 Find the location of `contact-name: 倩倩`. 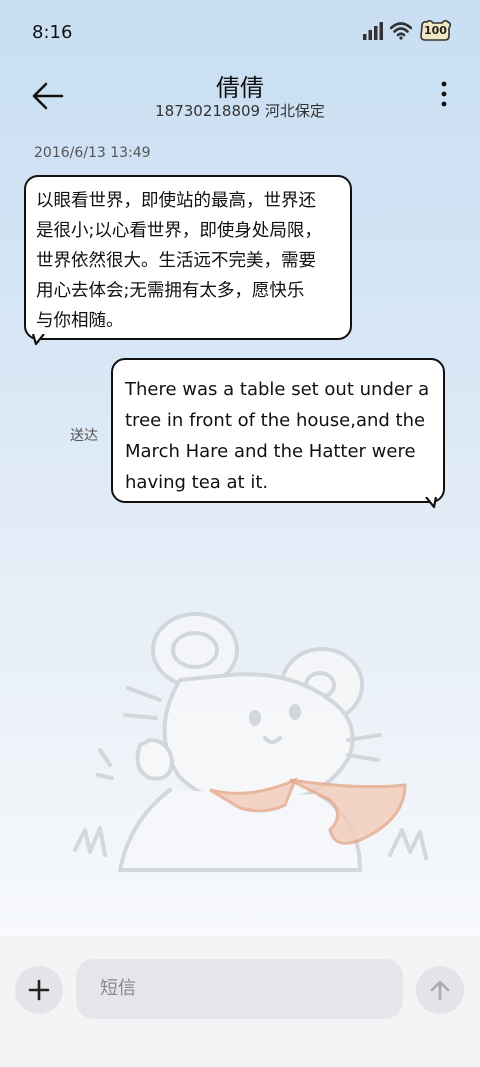

contact-name: 倩倩 is located at coordinates (240, 88).